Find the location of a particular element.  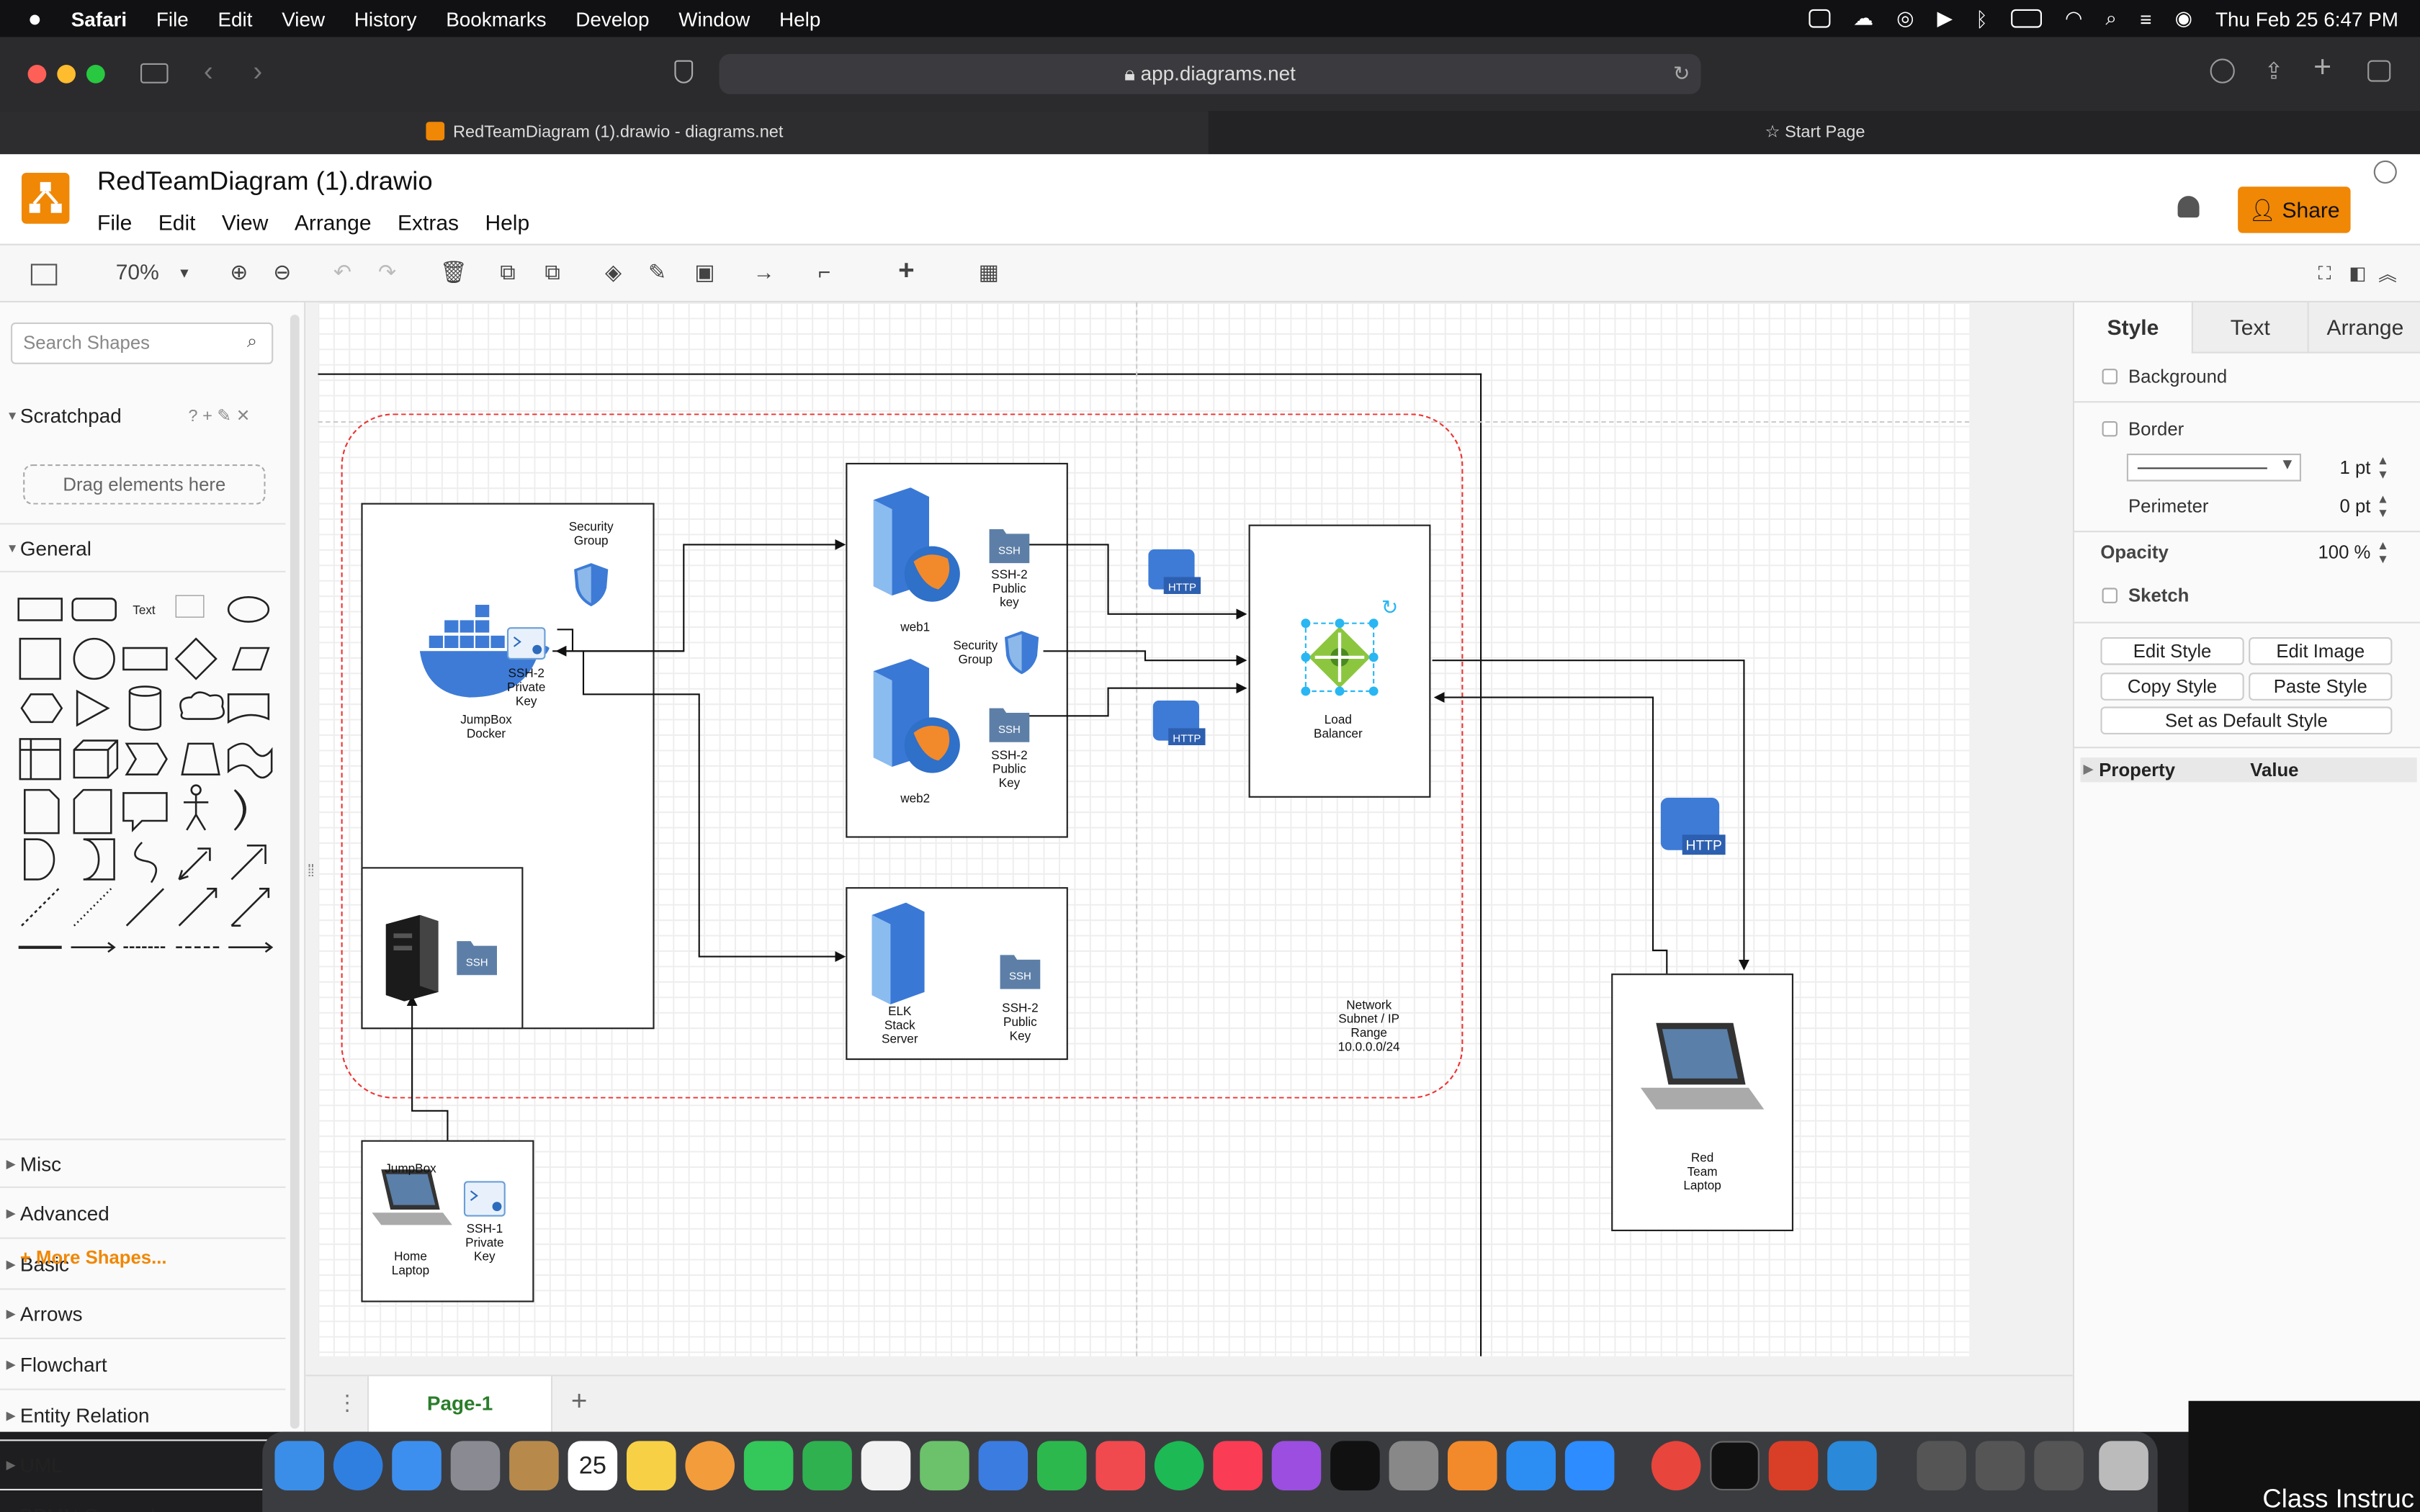

elk-server-icon is located at coordinates (900, 953).